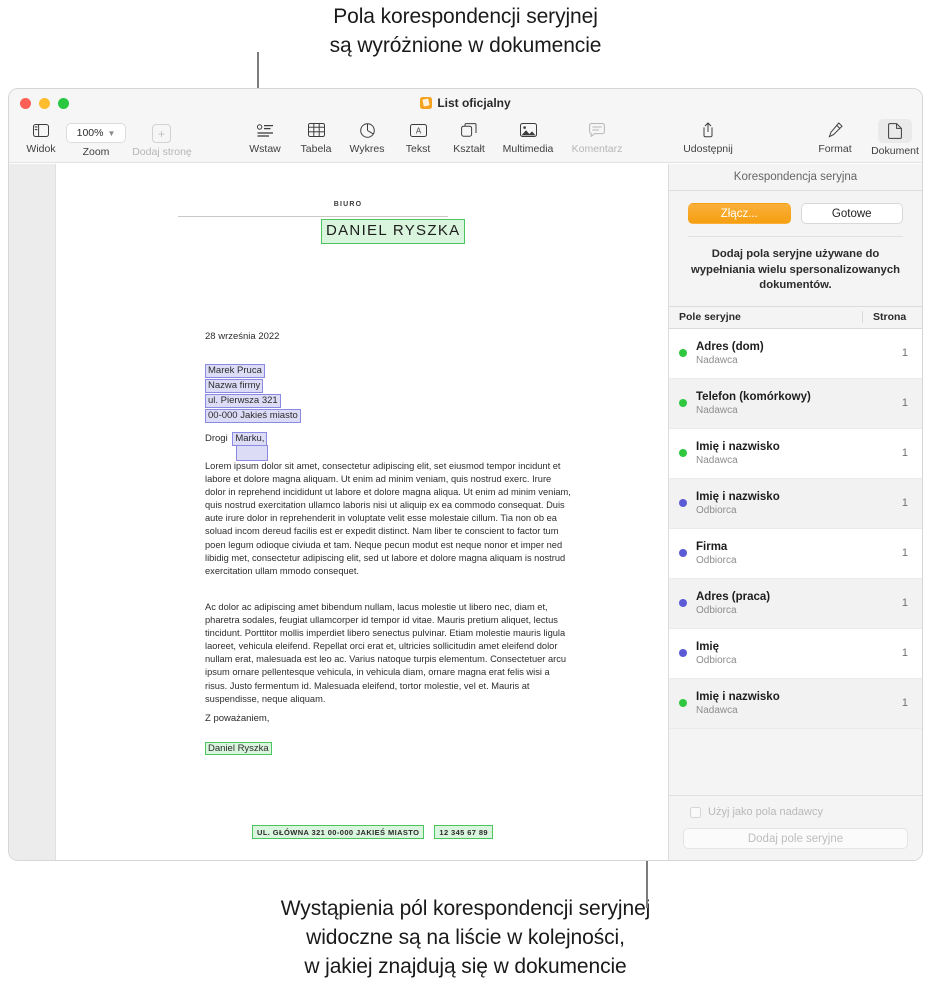 The height and width of the screenshot is (1000, 931). Describe the element at coordinates (716, 510) in the screenshot. I see `field-role: Odbiorca` at that location.